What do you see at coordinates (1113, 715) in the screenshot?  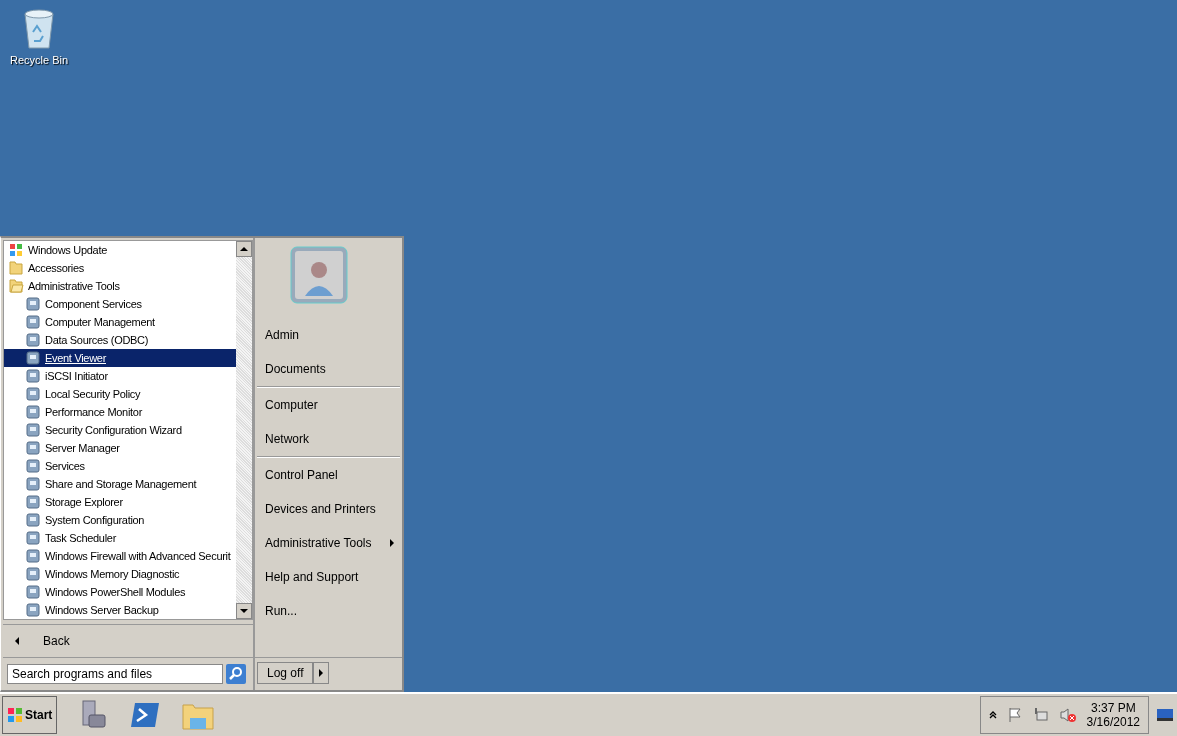 I see `clock: 3:37 PM 3/16/2012` at bounding box center [1113, 715].